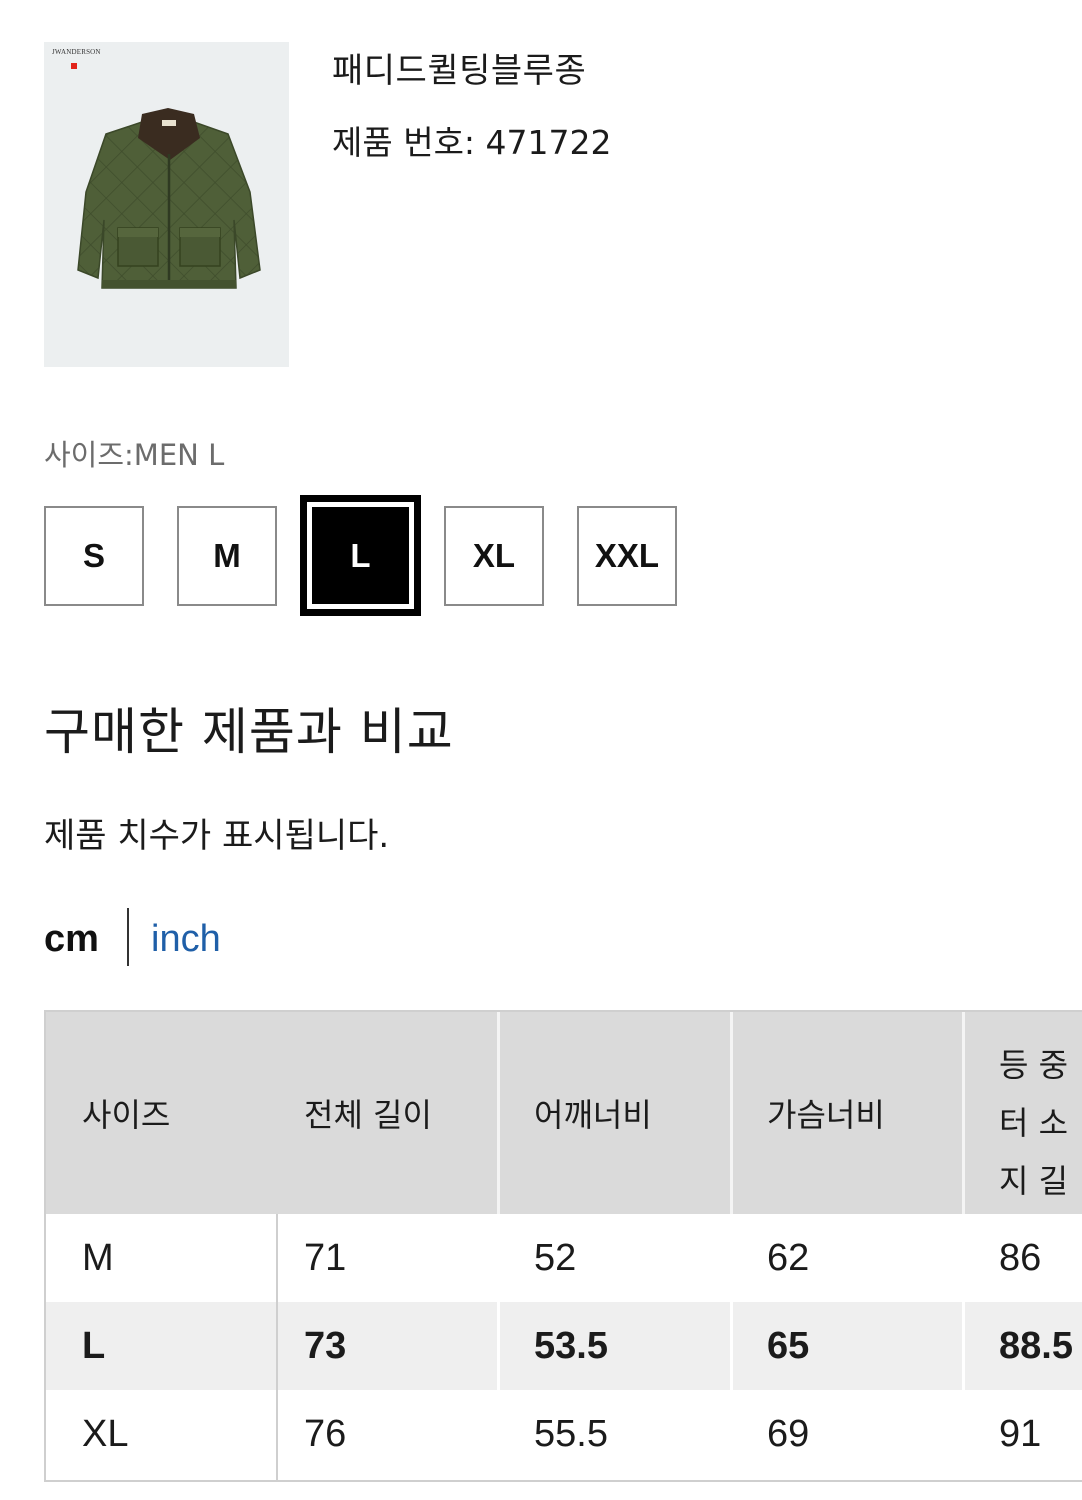 The image size is (1082, 1500). Describe the element at coordinates (1020, 1433) in the screenshot. I see `table-cell: 91` at that location.